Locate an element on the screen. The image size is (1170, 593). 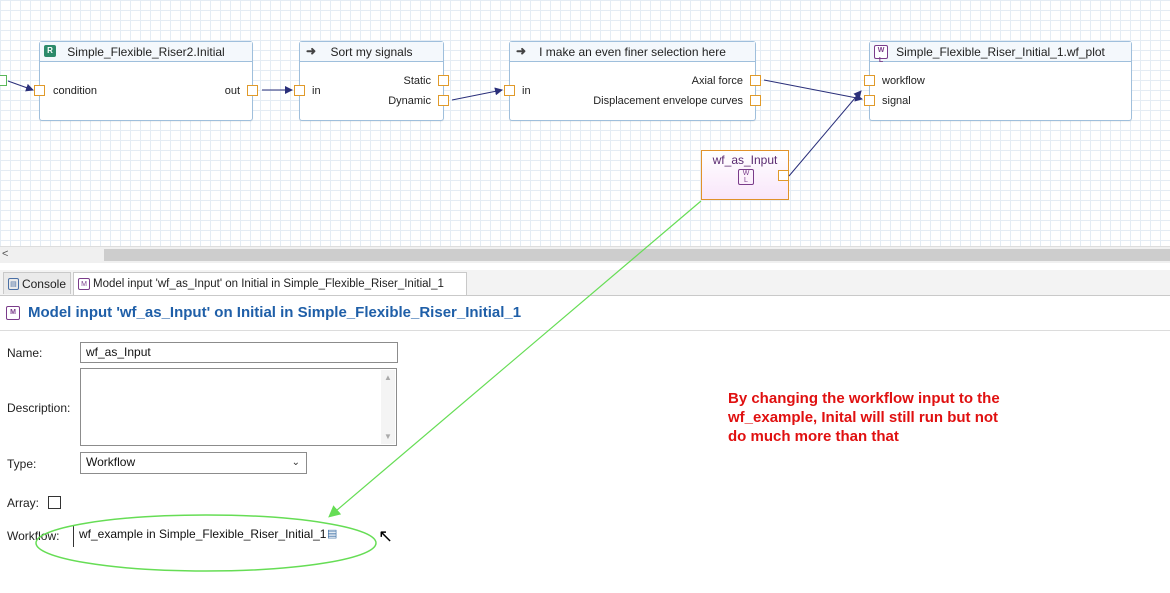
array-checkbox is located at coordinates (54, 502).